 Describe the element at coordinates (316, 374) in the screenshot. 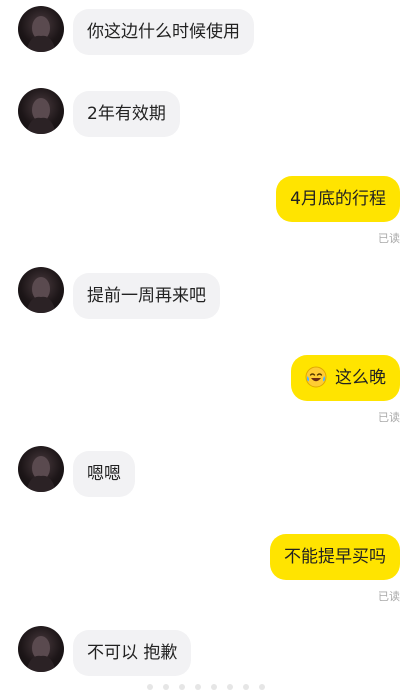

I see `tears-of-joy-icon` at that location.